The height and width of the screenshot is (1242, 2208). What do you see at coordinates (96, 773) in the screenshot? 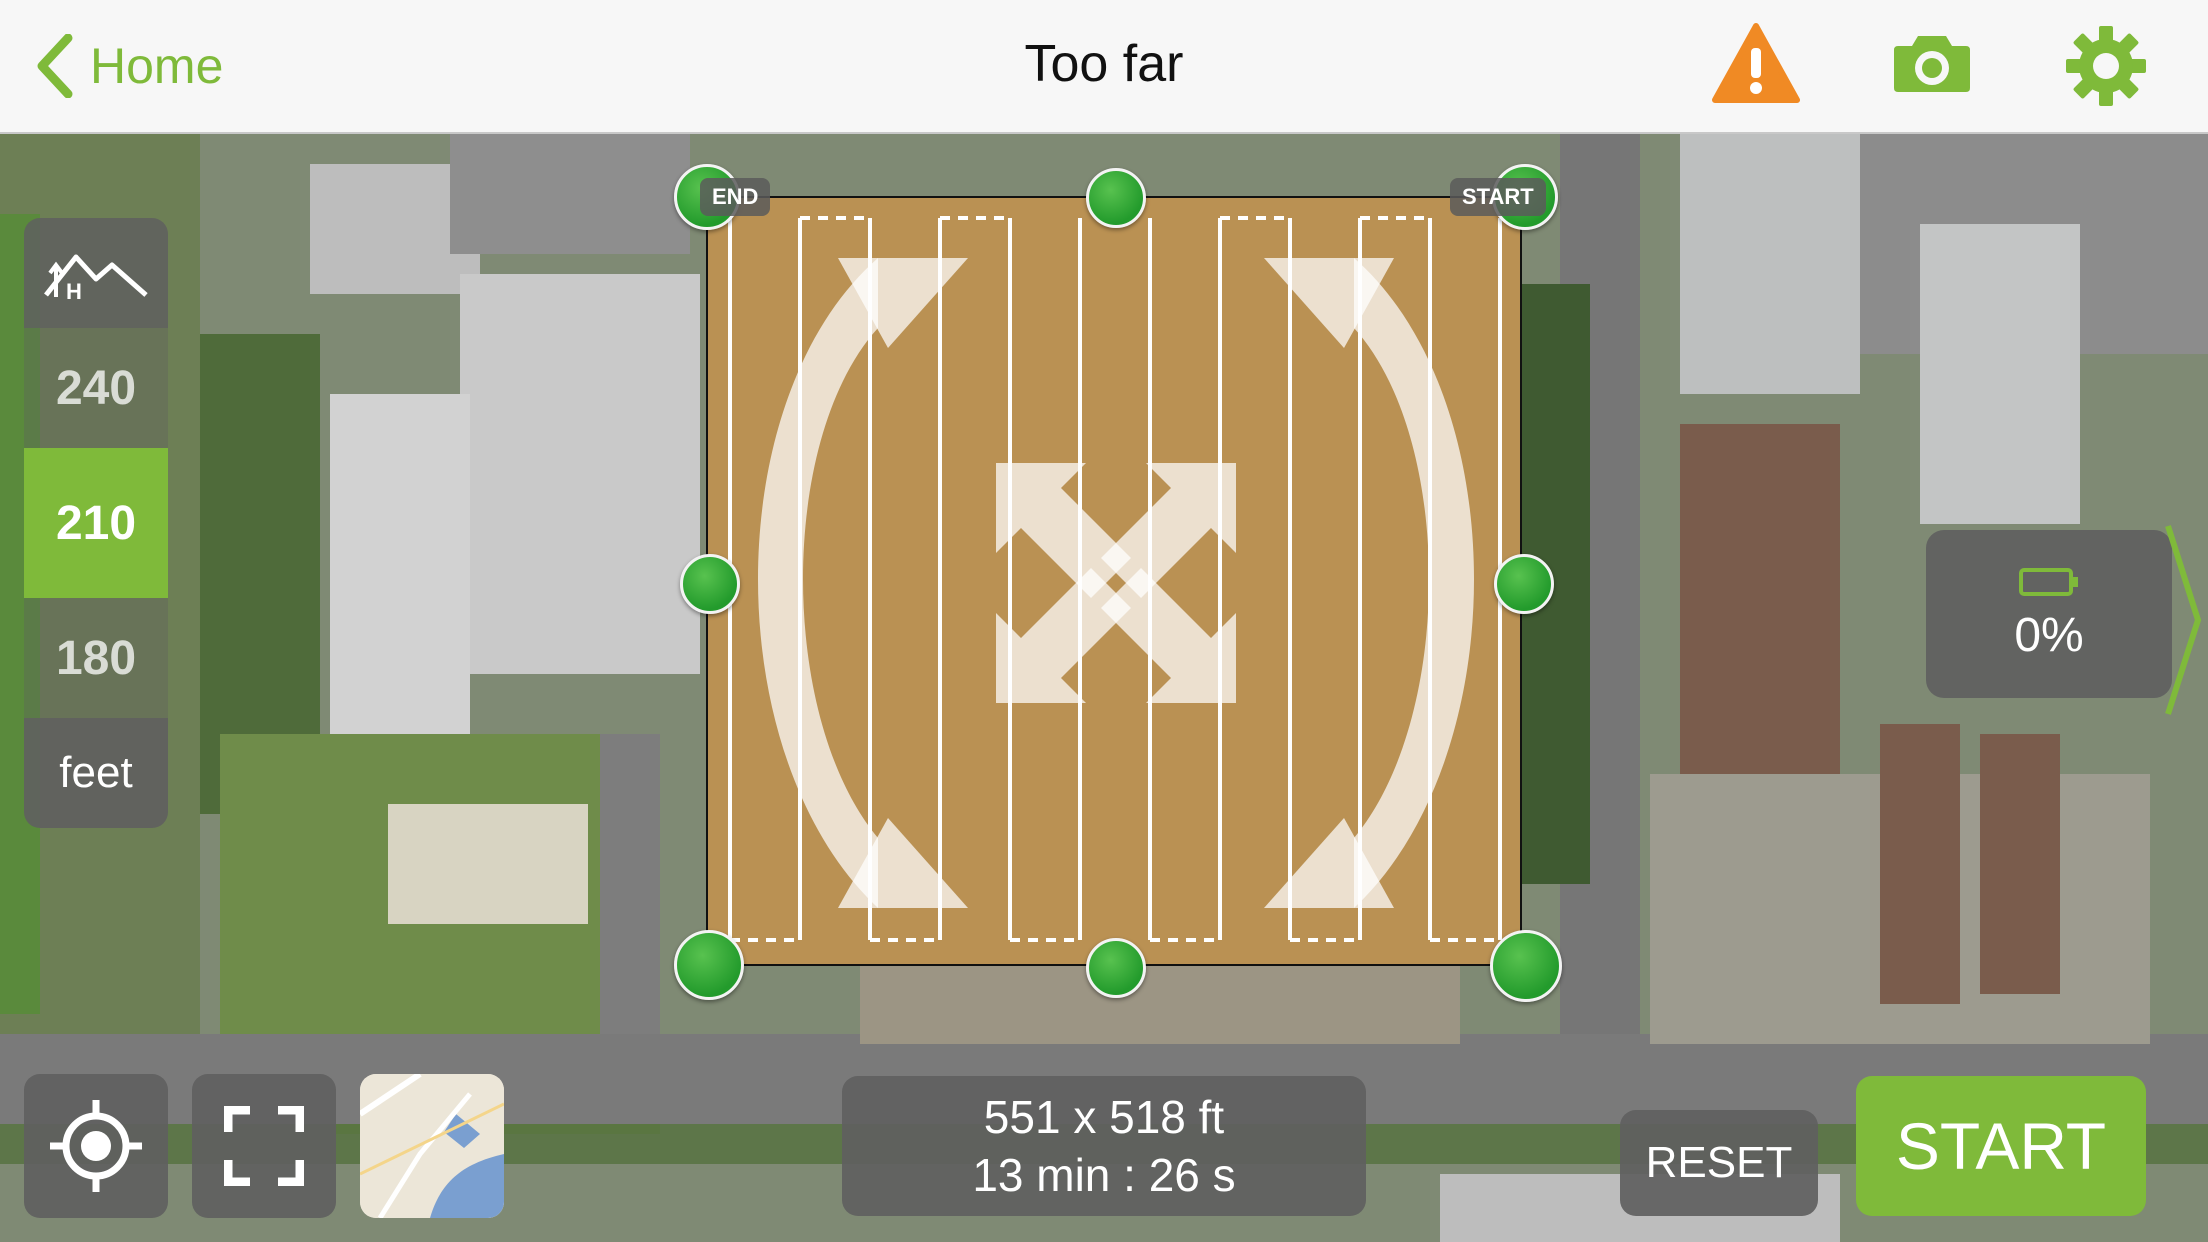
I see `altitude-unit: feet` at bounding box center [96, 773].